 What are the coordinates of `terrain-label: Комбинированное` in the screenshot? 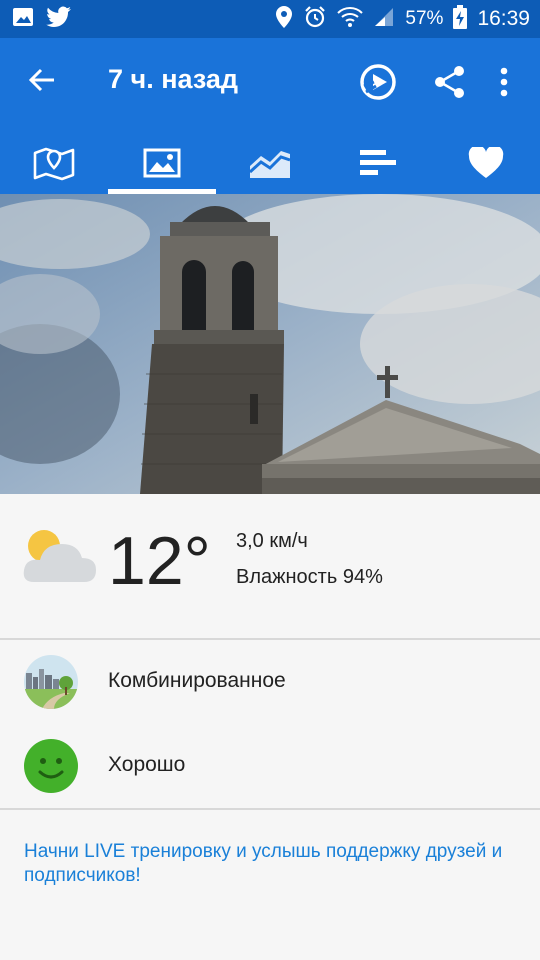 It's located at (197, 680).